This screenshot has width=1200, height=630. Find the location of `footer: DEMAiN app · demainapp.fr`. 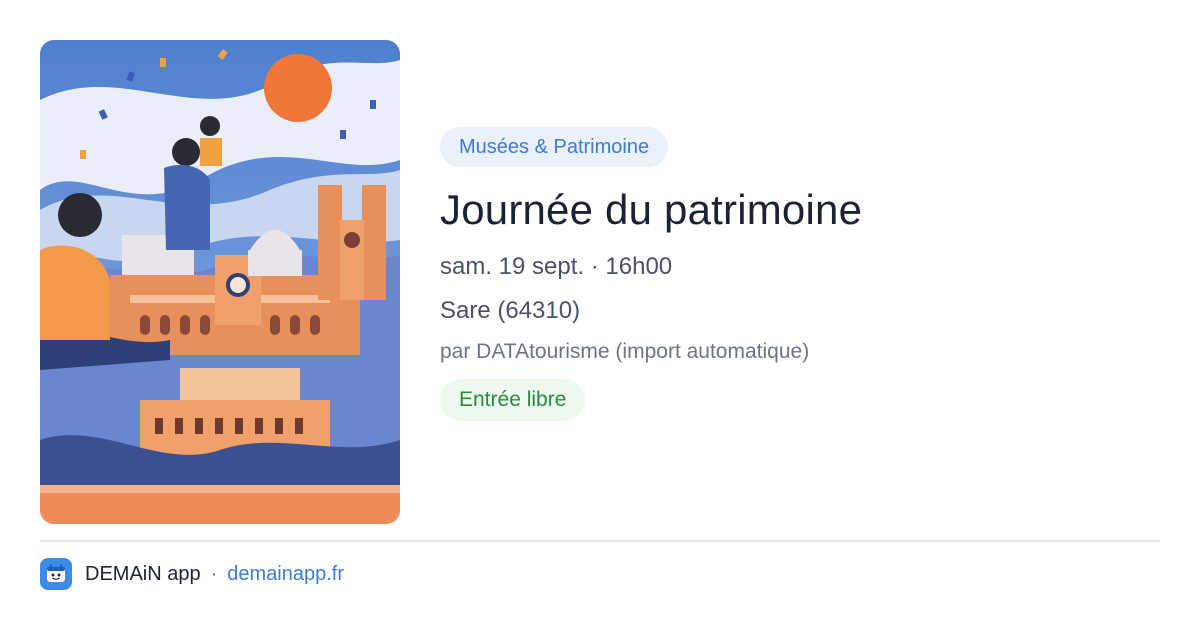

footer: DEMAiN app · demainapp.fr is located at coordinates (192, 574).